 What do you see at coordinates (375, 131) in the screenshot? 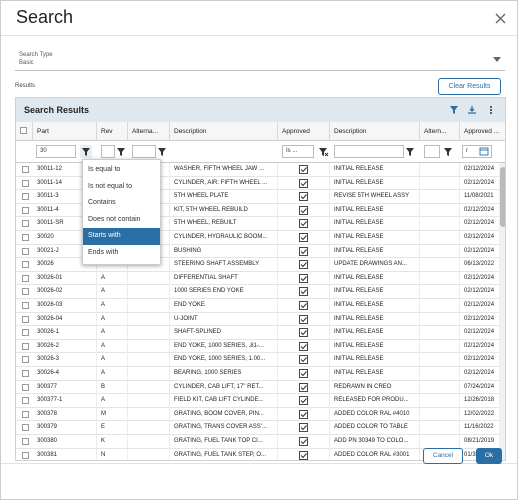
I see `col-description-2: Description` at bounding box center [375, 131].